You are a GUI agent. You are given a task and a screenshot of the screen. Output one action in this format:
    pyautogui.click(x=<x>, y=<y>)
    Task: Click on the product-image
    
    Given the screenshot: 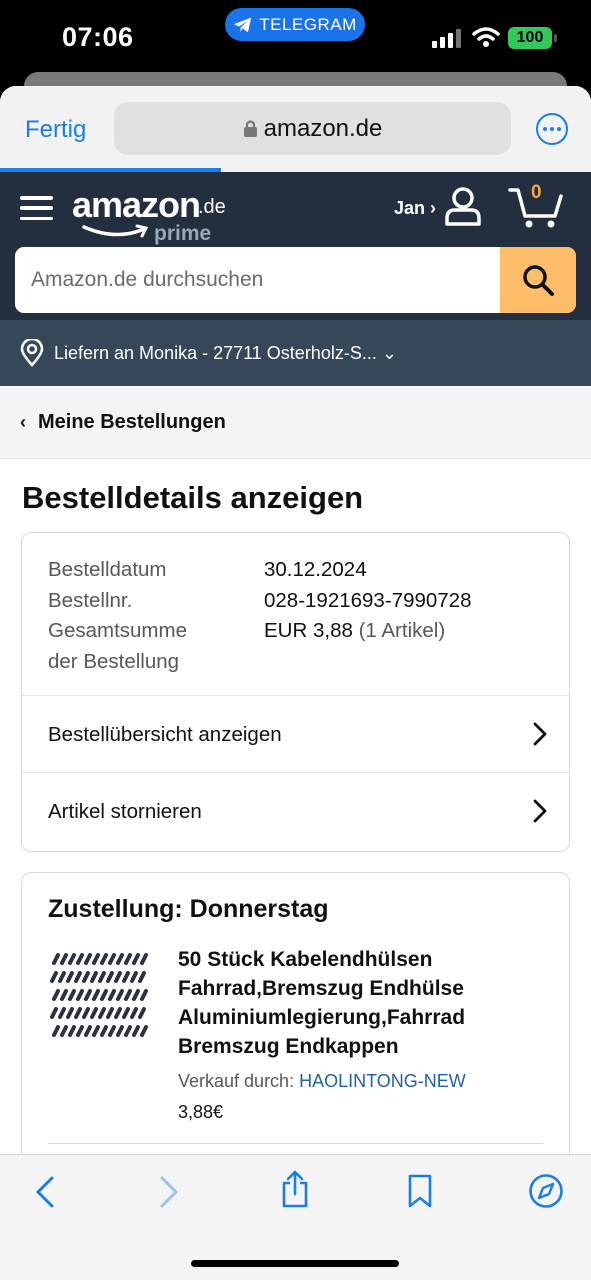 What is the action you would take?
    pyautogui.click(x=102, y=999)
    